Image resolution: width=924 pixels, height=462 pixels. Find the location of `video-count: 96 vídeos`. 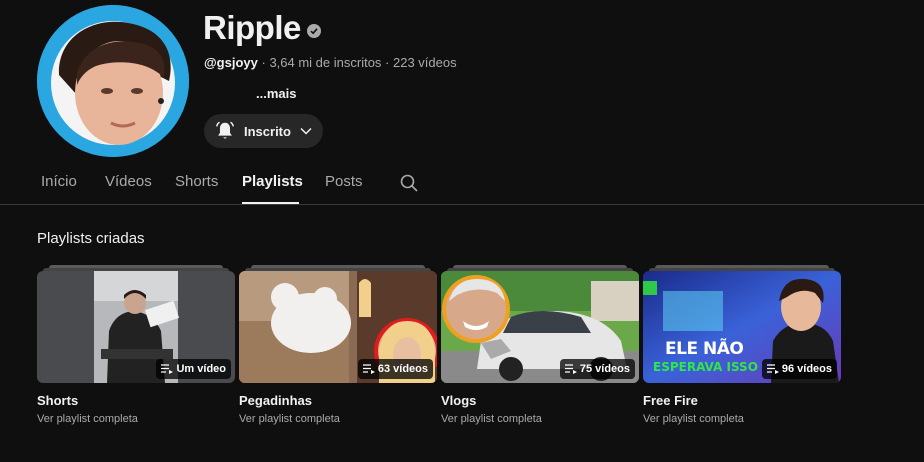

video-count: 96 vídeos is located at coordinates (806, 369).